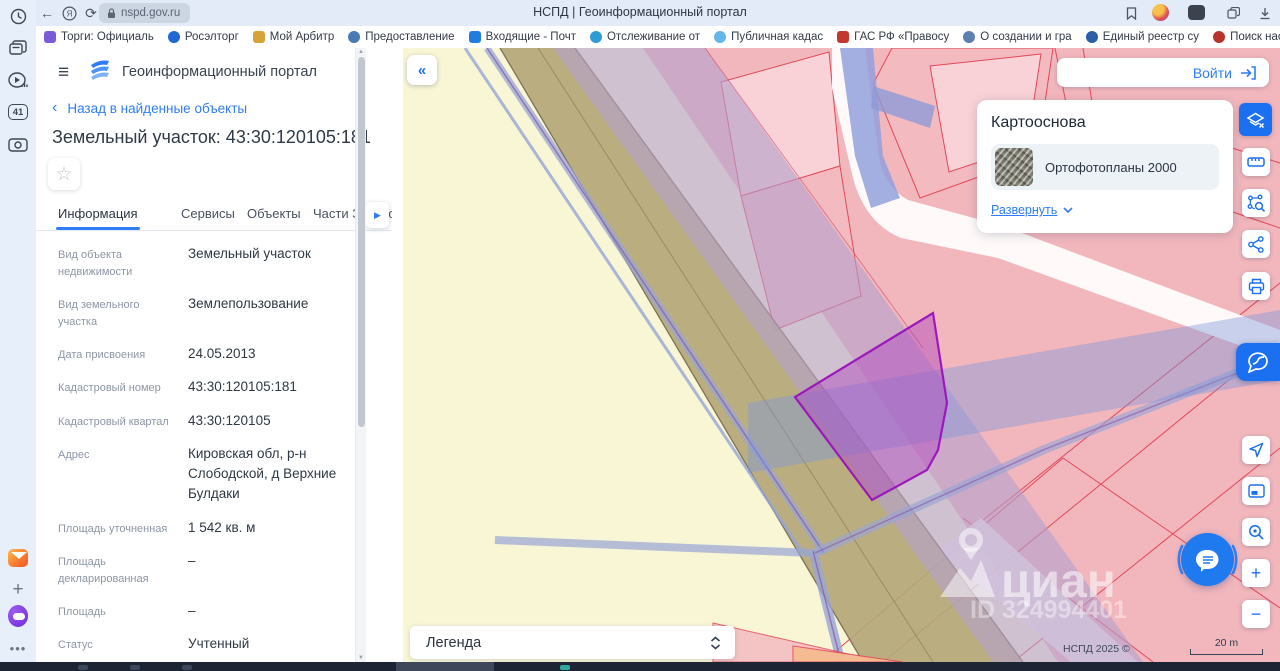 This screenshot has width=1280, height=671. What do you see at coordinates (640, 666) in the screenshot?
I see `taskbar` at bounding box center [640, 666].